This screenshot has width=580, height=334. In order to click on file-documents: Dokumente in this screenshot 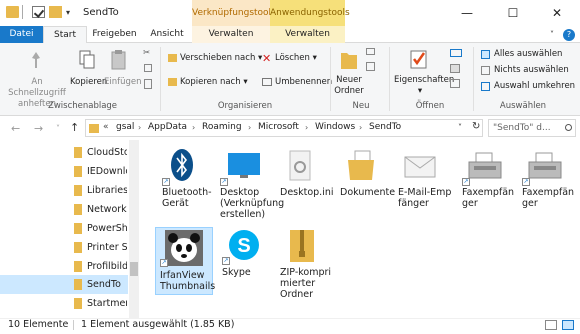, I will do `click(366, 178)`.